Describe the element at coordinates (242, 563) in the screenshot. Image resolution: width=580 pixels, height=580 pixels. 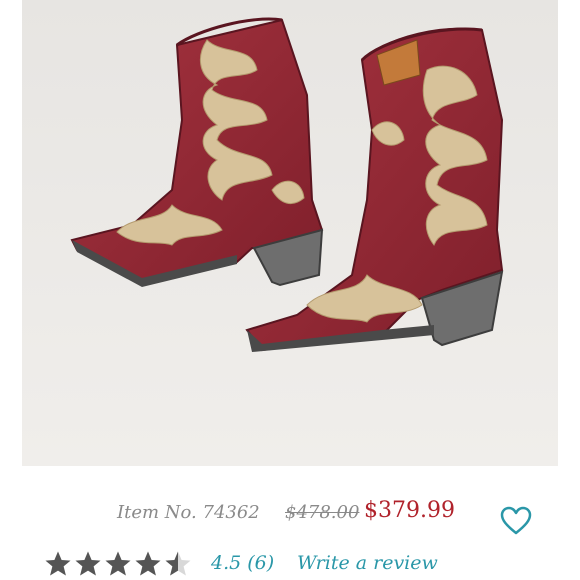
I see `rating-summary: 4.5 (6)` at that location.